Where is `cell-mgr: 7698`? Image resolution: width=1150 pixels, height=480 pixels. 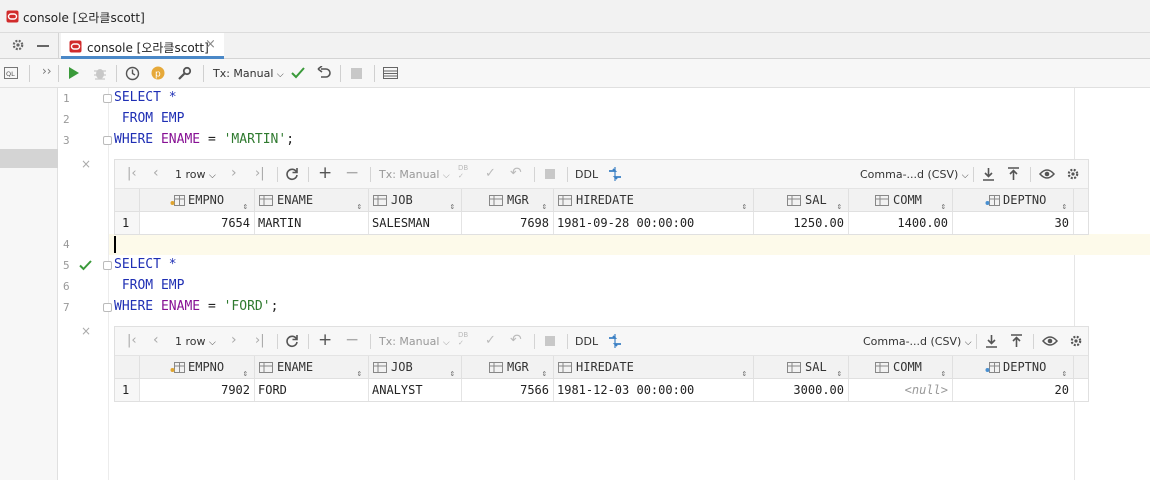 cell-mgr: 7698 is located at coordinates (508, 223).